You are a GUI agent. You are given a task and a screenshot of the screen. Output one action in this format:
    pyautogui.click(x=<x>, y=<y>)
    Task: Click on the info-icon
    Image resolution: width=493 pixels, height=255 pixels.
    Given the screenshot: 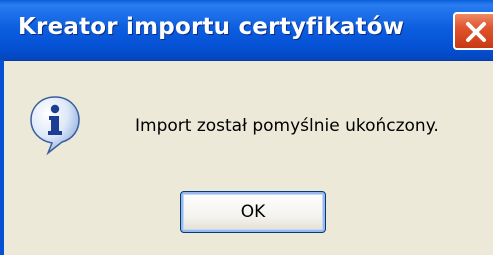 What is the action you would take?
    pyautogui.click(x=55, y=125)
    